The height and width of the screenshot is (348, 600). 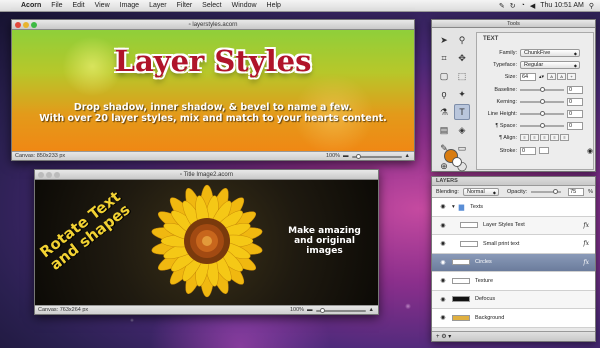 I want to click on baseline-field: 0, so click(x=575, y=89).